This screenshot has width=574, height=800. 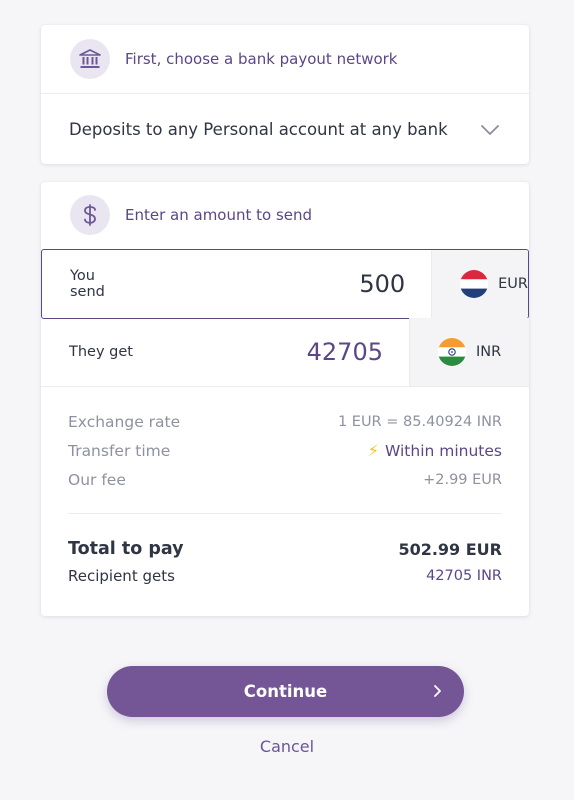 I want to click on receive-currency-code: INR, so click(x=489, y=352).